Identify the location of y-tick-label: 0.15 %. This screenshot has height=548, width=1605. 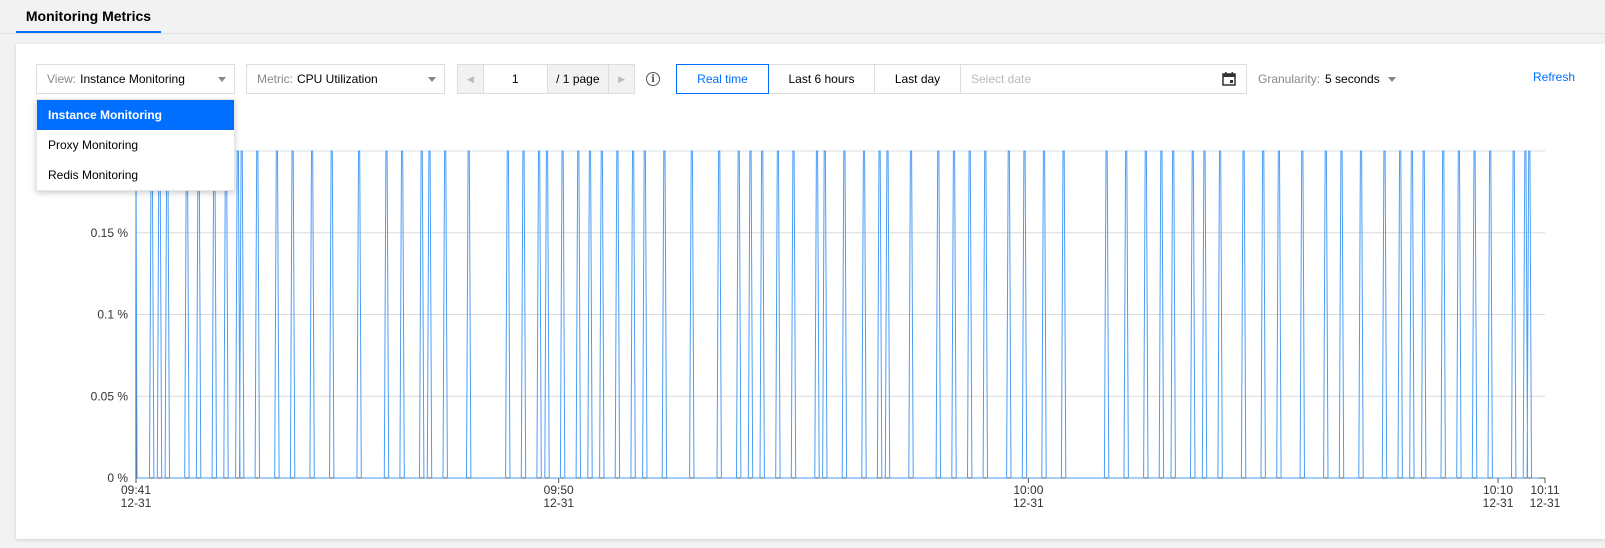
(110, 233).